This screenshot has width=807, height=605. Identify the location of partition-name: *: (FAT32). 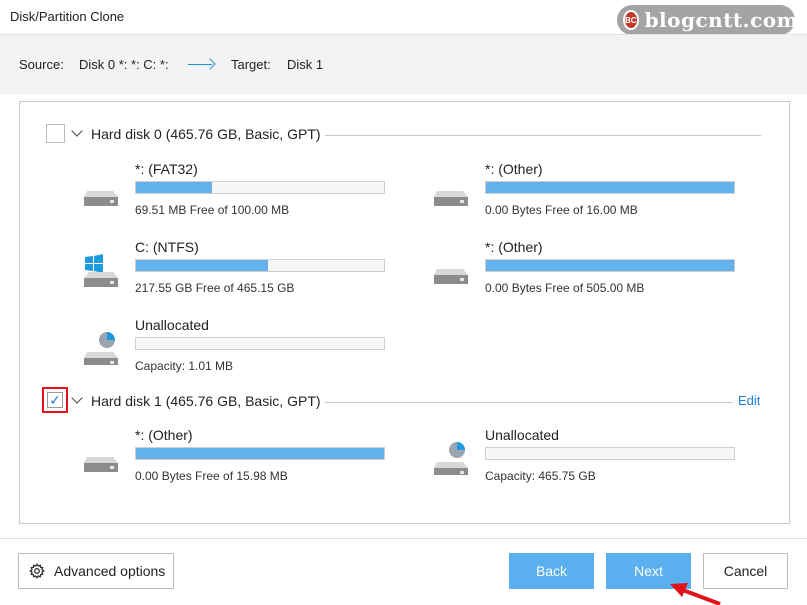
(166, 169).